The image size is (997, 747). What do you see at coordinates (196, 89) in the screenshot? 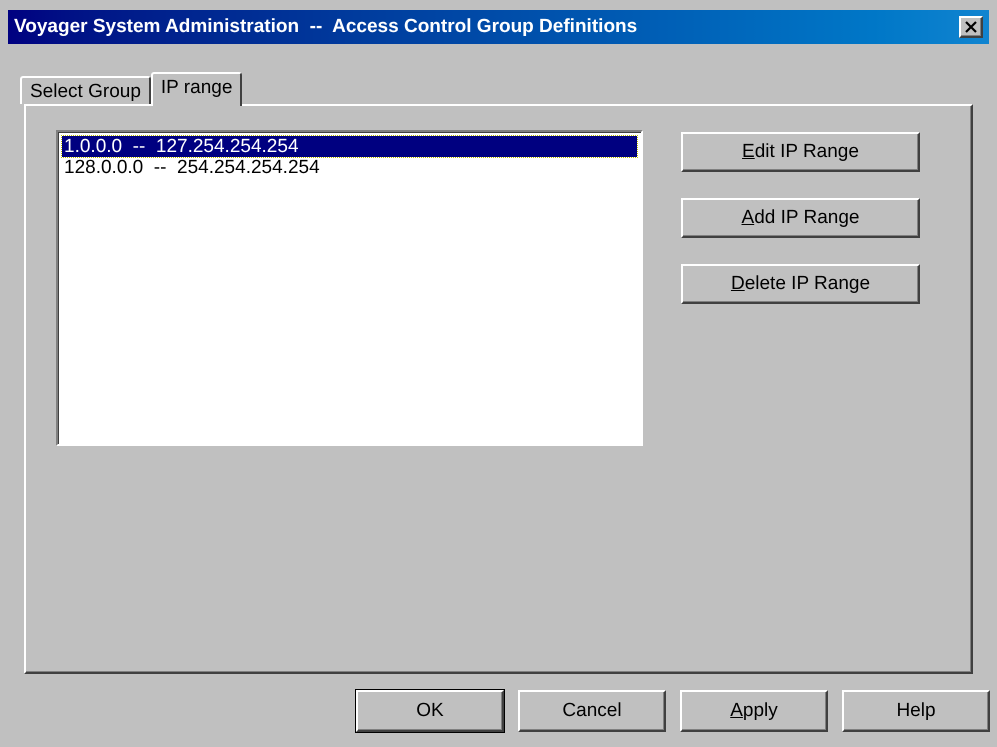
I see `tab: IP range` at bounding box center [196, 89].